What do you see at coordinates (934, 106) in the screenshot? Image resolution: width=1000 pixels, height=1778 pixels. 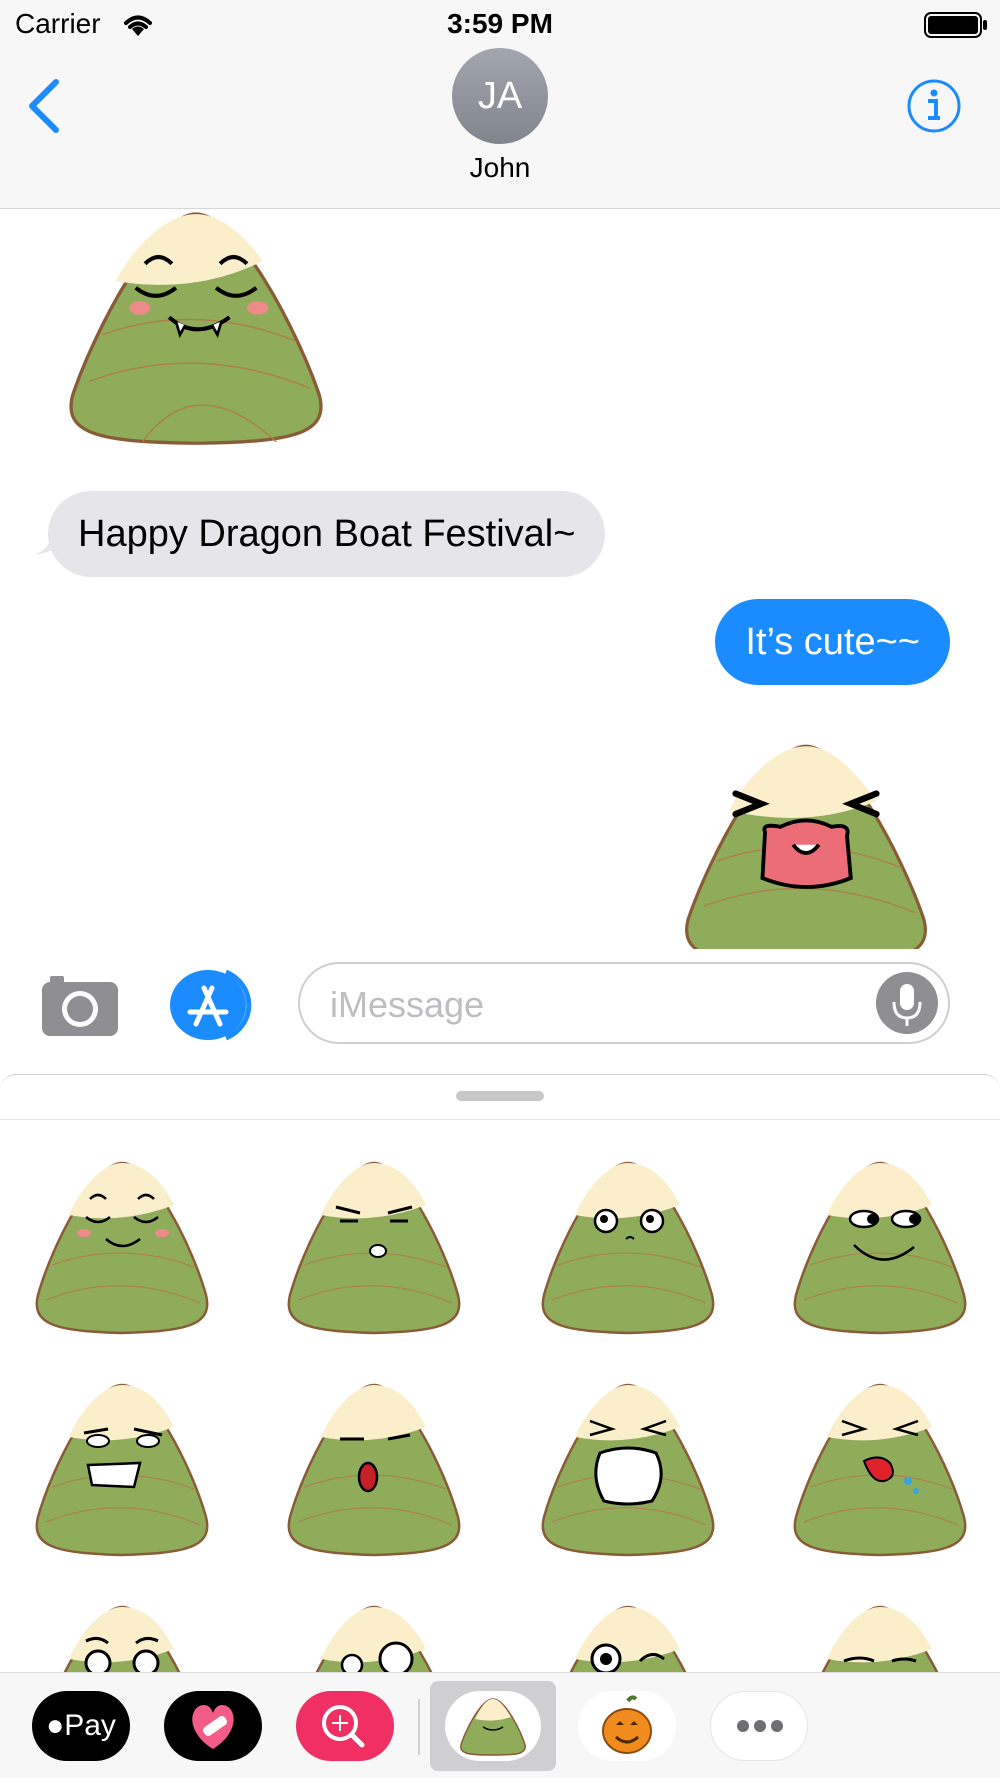 I see `info-icon` at bounding box center [934, 106].